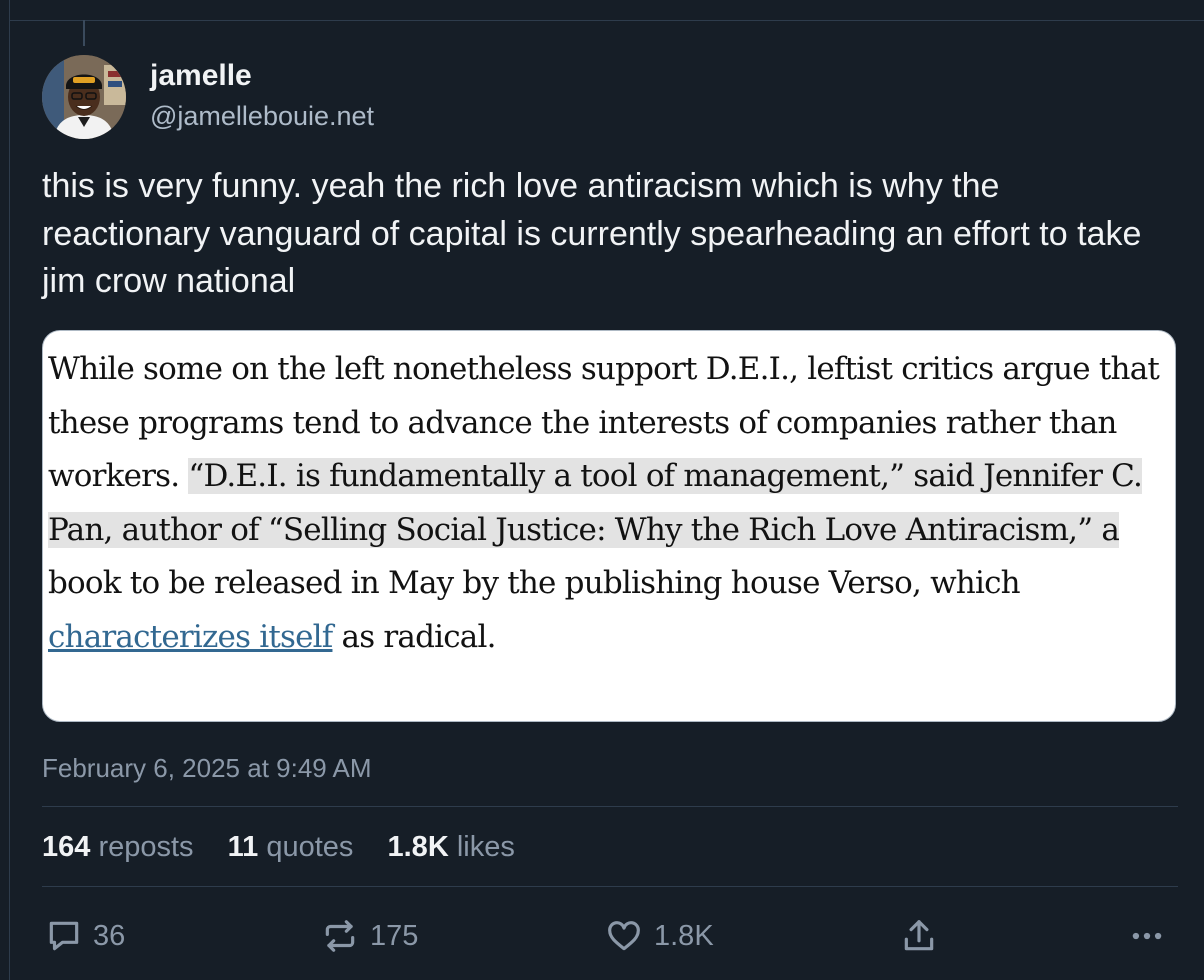  I want to click on engagement-stats: 164 reposts 11 quotes 1.8K likes, so click(291, 847).